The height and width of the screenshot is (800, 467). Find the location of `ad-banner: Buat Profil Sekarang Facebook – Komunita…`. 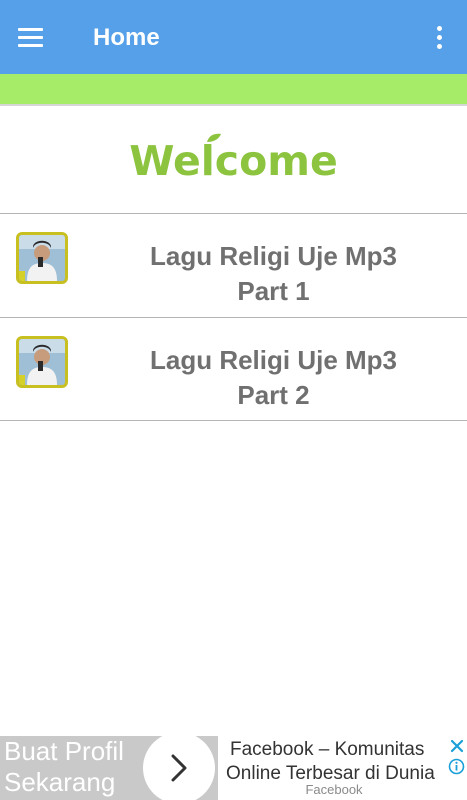

ad-banner: Buat Profil Sekarang Facebook – Komunita… is located at coordinates (233, 768).